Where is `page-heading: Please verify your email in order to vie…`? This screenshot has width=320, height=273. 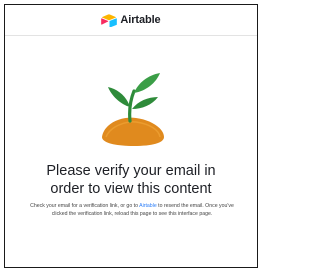
page-heading: Please verify your email in order to vie… is located at coordinates (131, 180).